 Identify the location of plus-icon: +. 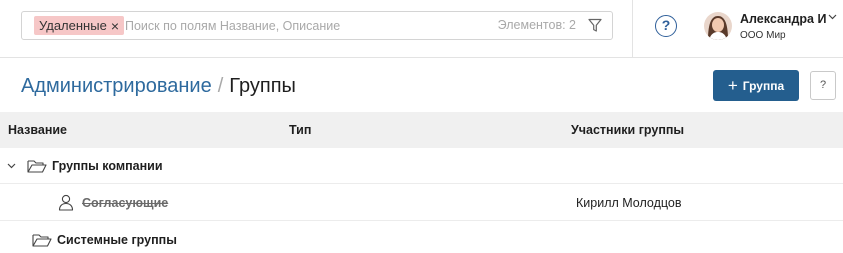
(732, 85).